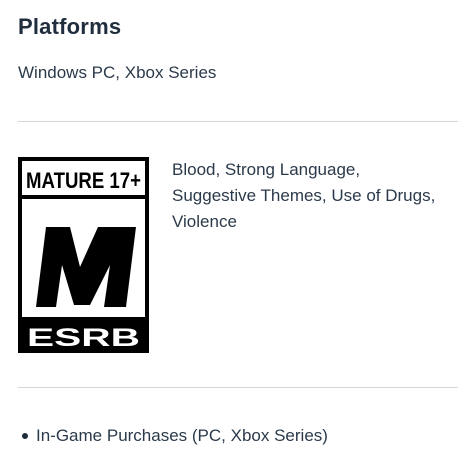  I want to click on descriptor-line: Suggestive Themes, Use of Drugs,, so click(304, 195).